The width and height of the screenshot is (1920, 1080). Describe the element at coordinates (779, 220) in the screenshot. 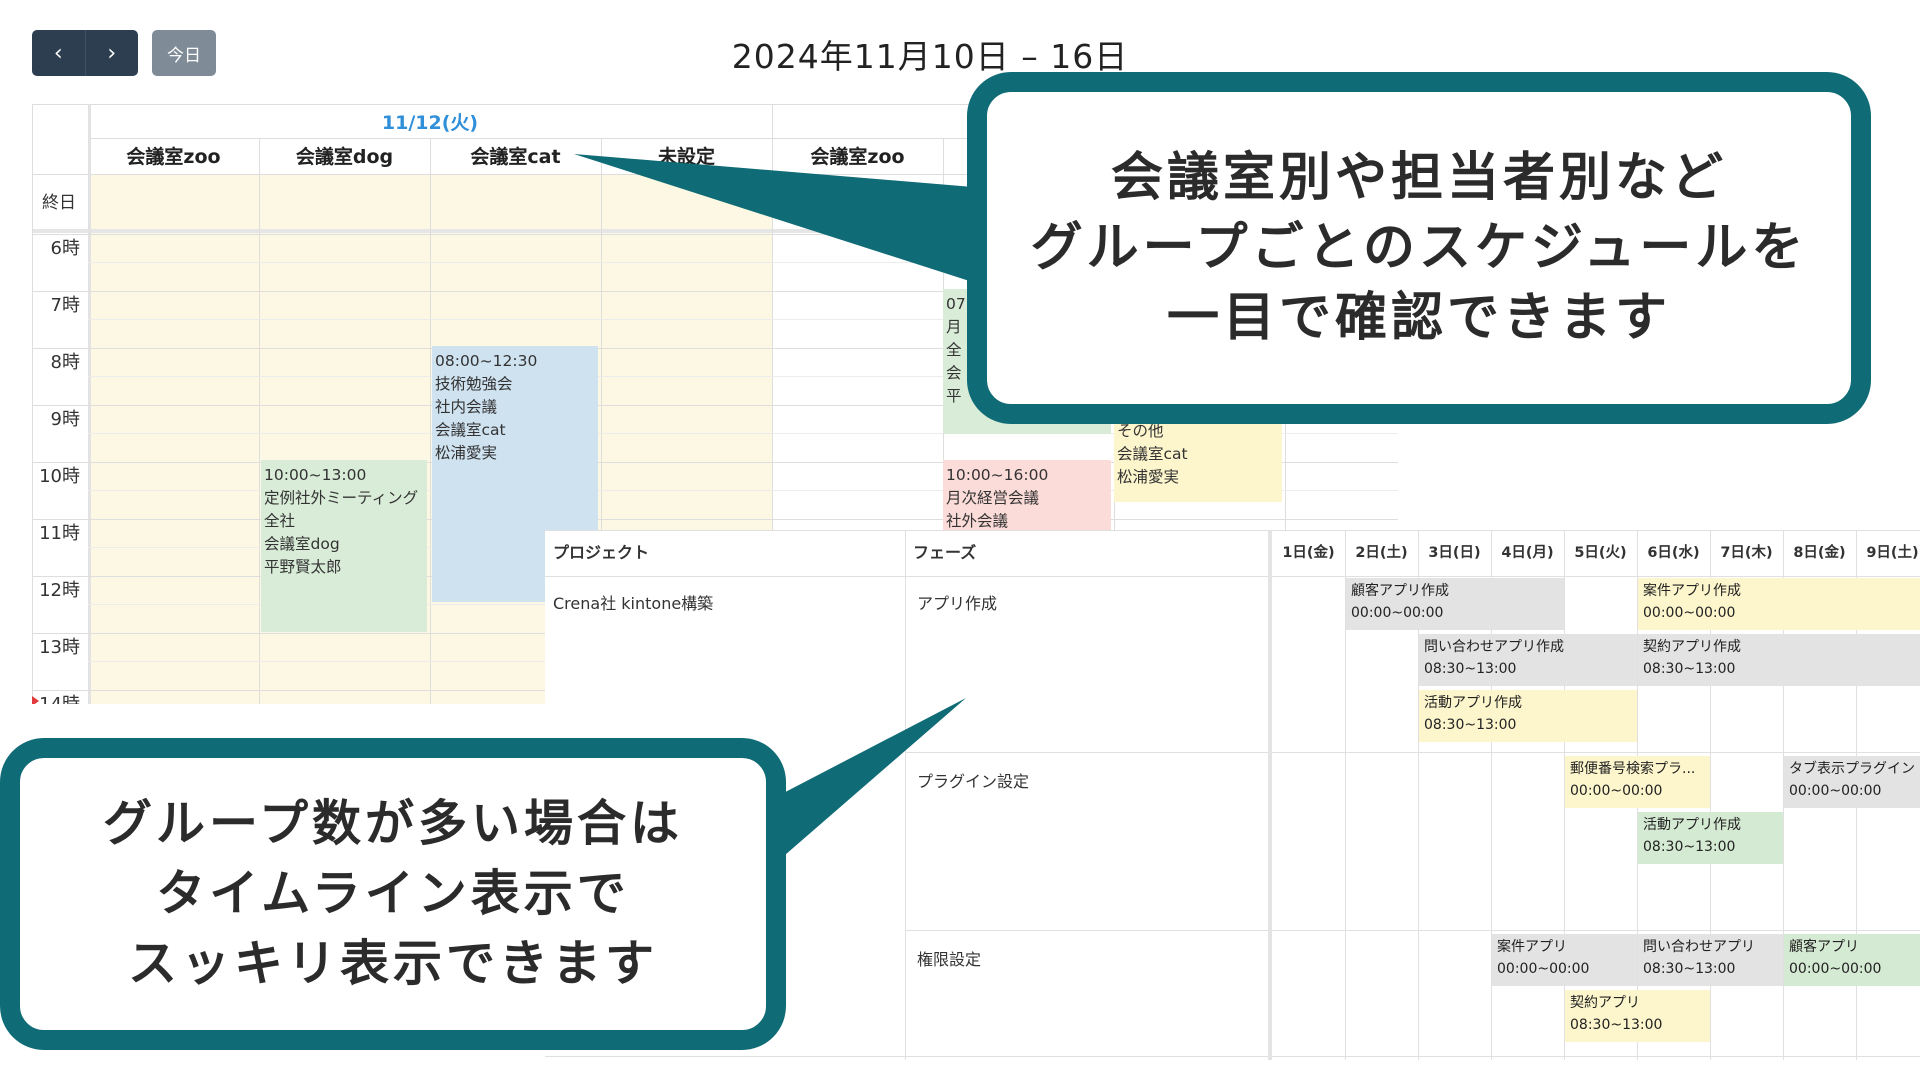

I see `callout-top-tail` at that location.